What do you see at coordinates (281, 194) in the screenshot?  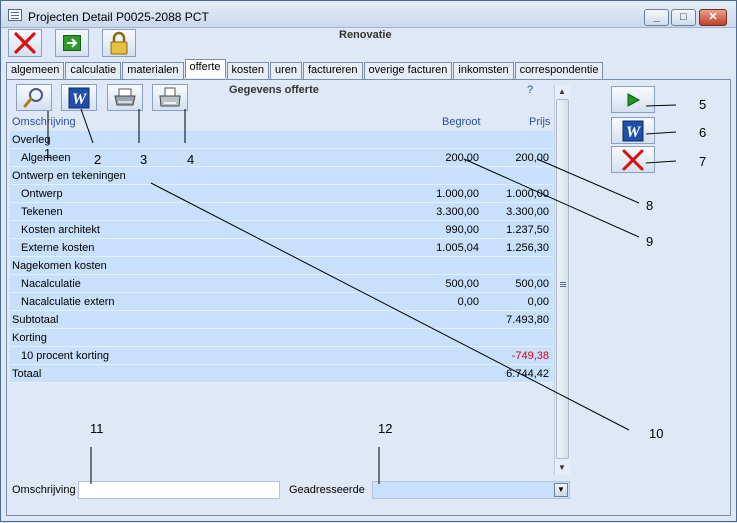 I see `table-row: Ontwerp 1.000,00 1.000,00` at bounding box center [281, 194].